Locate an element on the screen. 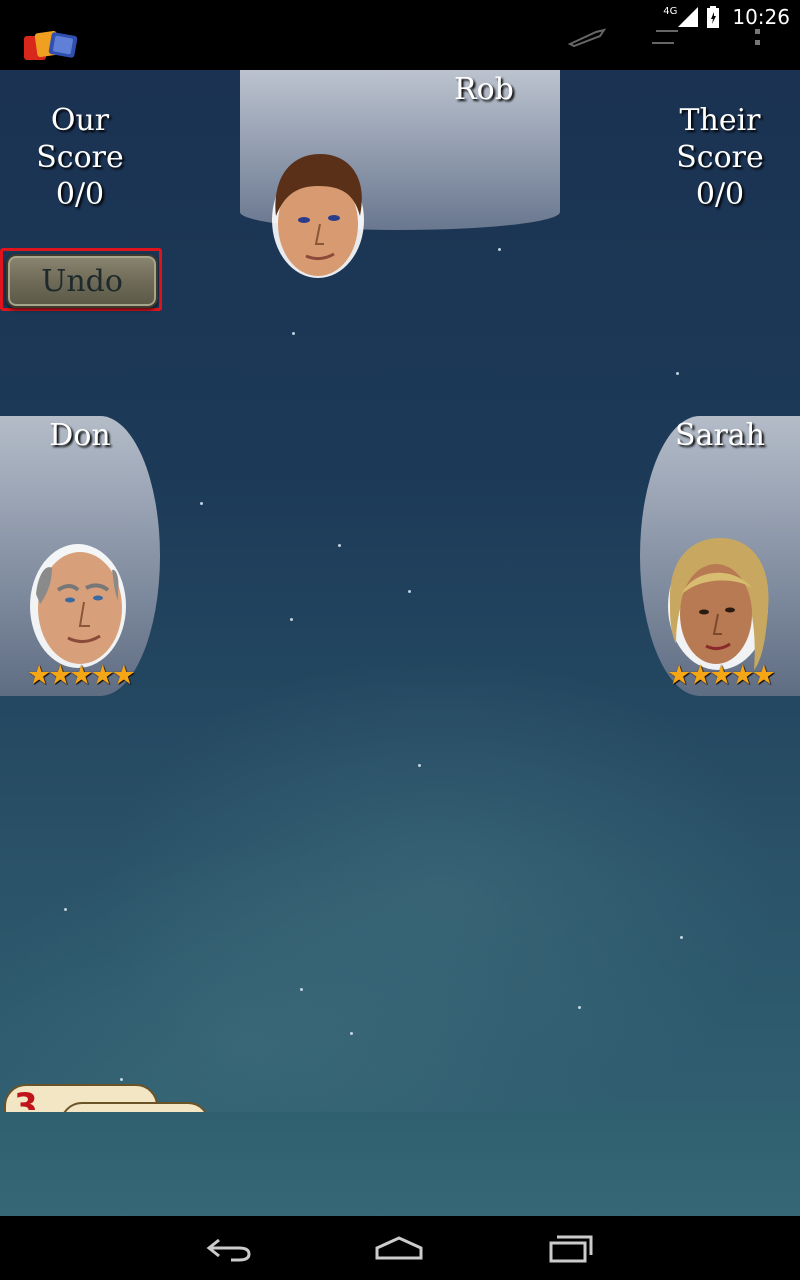 The height and width of the screenshot is (1280, 800). recents-icon is located at coordinates (571, 1249).